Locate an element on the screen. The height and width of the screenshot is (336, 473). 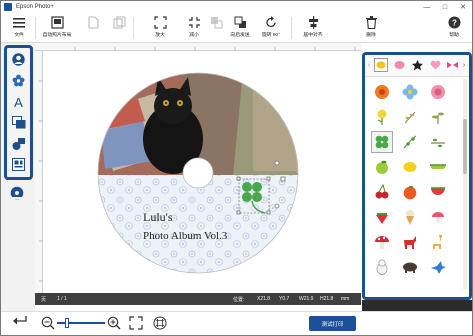
magnifier-minus-icon is located at coordinates (48, 323).